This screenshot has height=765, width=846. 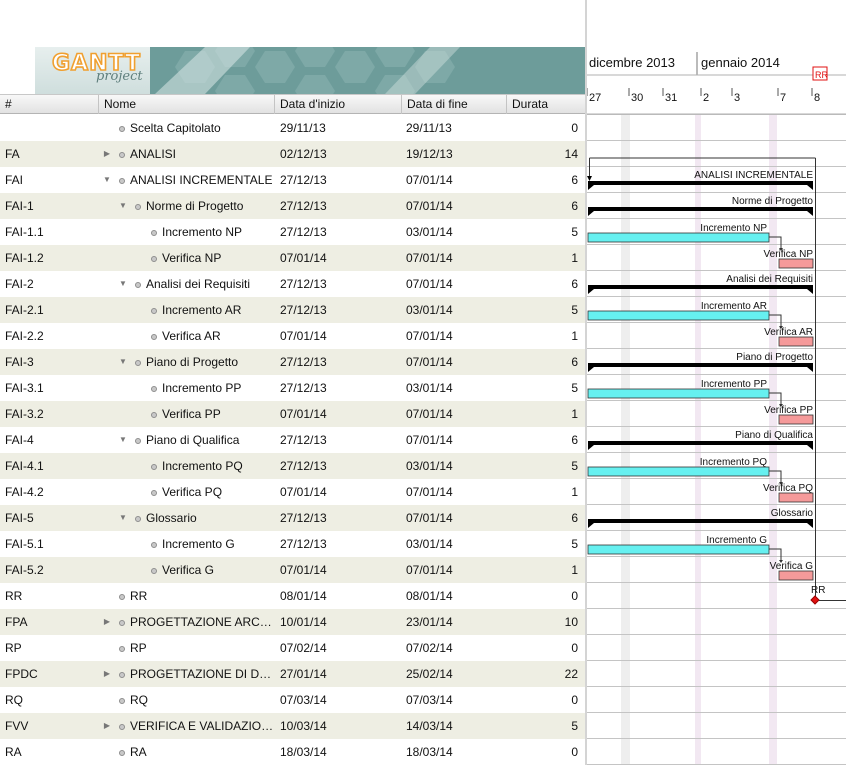 I want to click on task-duration: 0, so click(x=574, y=648).